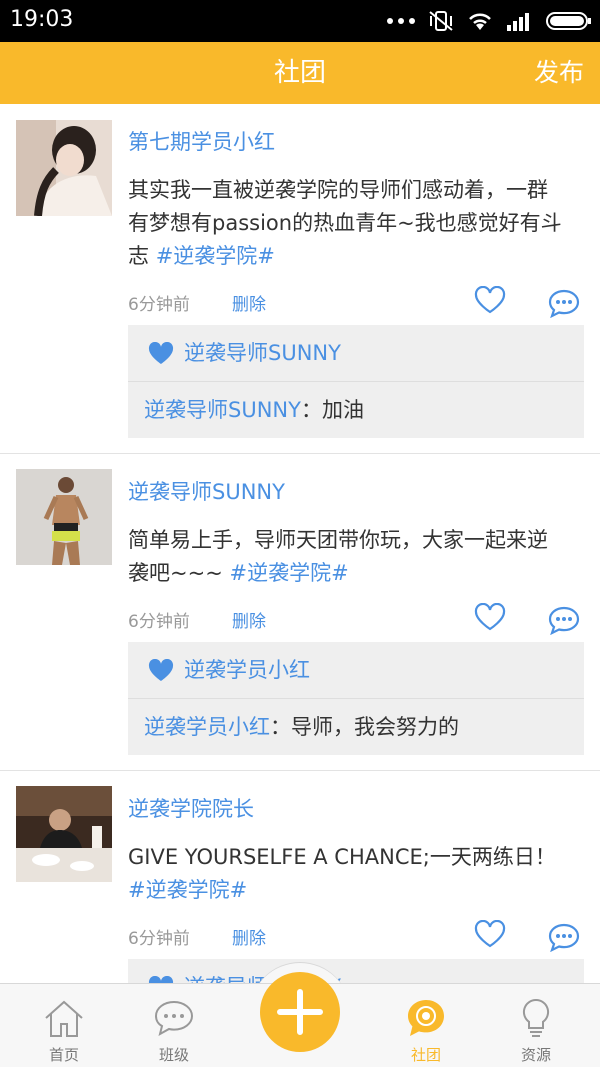 The height and width of the screenshot is (1067, 600). Describe the element at coordinates (342, 873) in the screenshot. I see `post-text: GIVE YOURSELFE A CHANCE;一天两练日！ #逆袭学院#` at that location.